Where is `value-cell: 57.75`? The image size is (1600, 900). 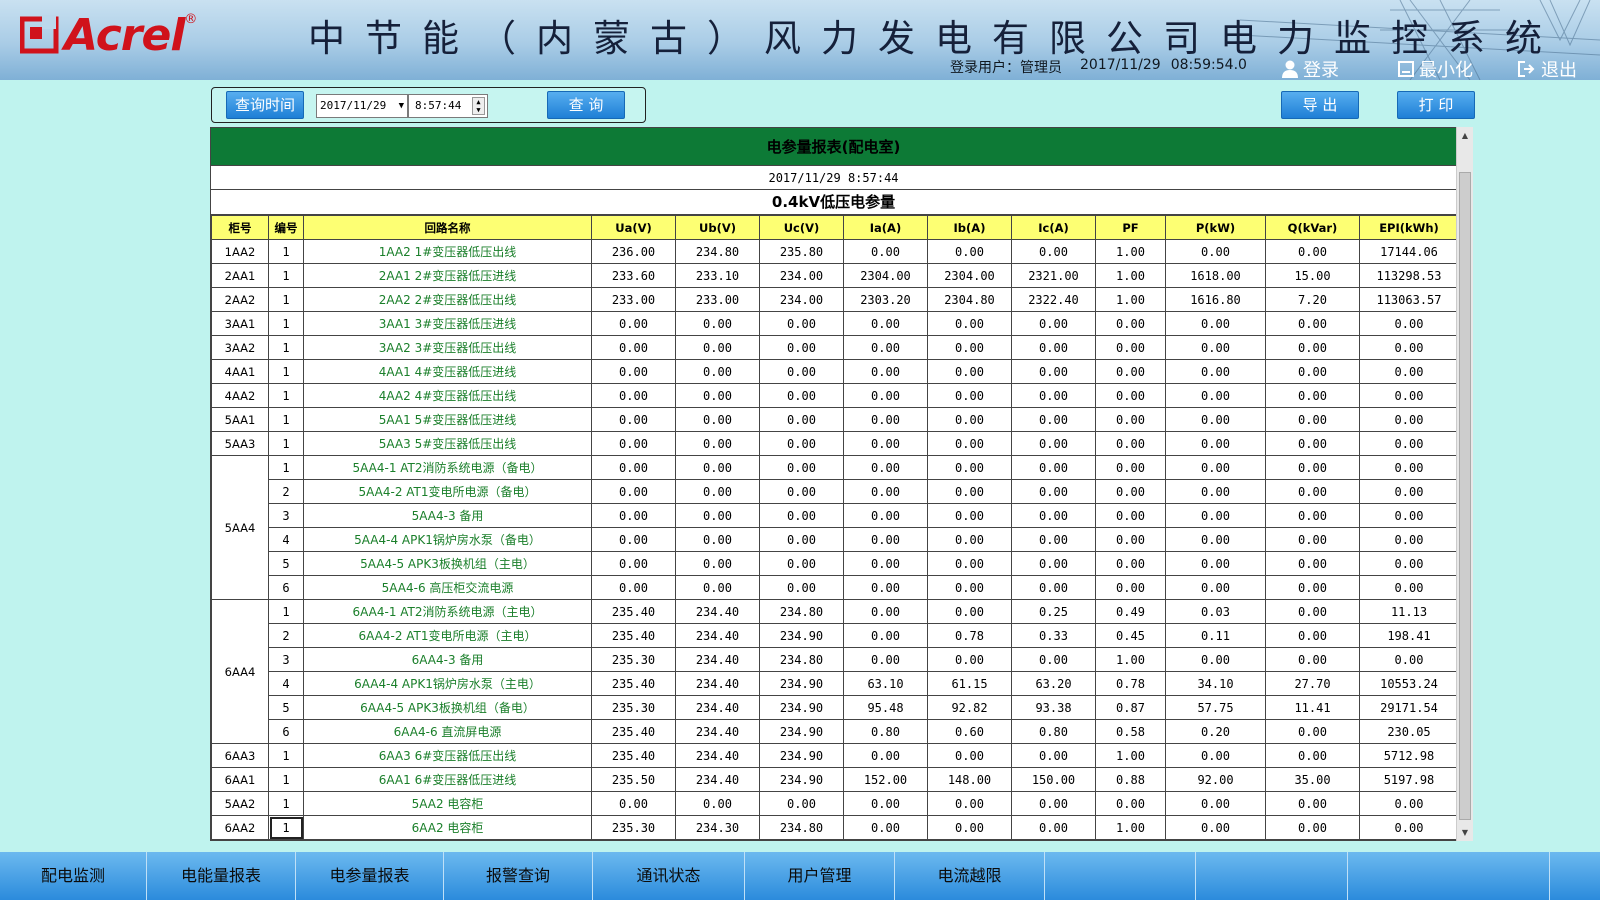
value-cell: 57.75 is located at coordinates (1215, 707).